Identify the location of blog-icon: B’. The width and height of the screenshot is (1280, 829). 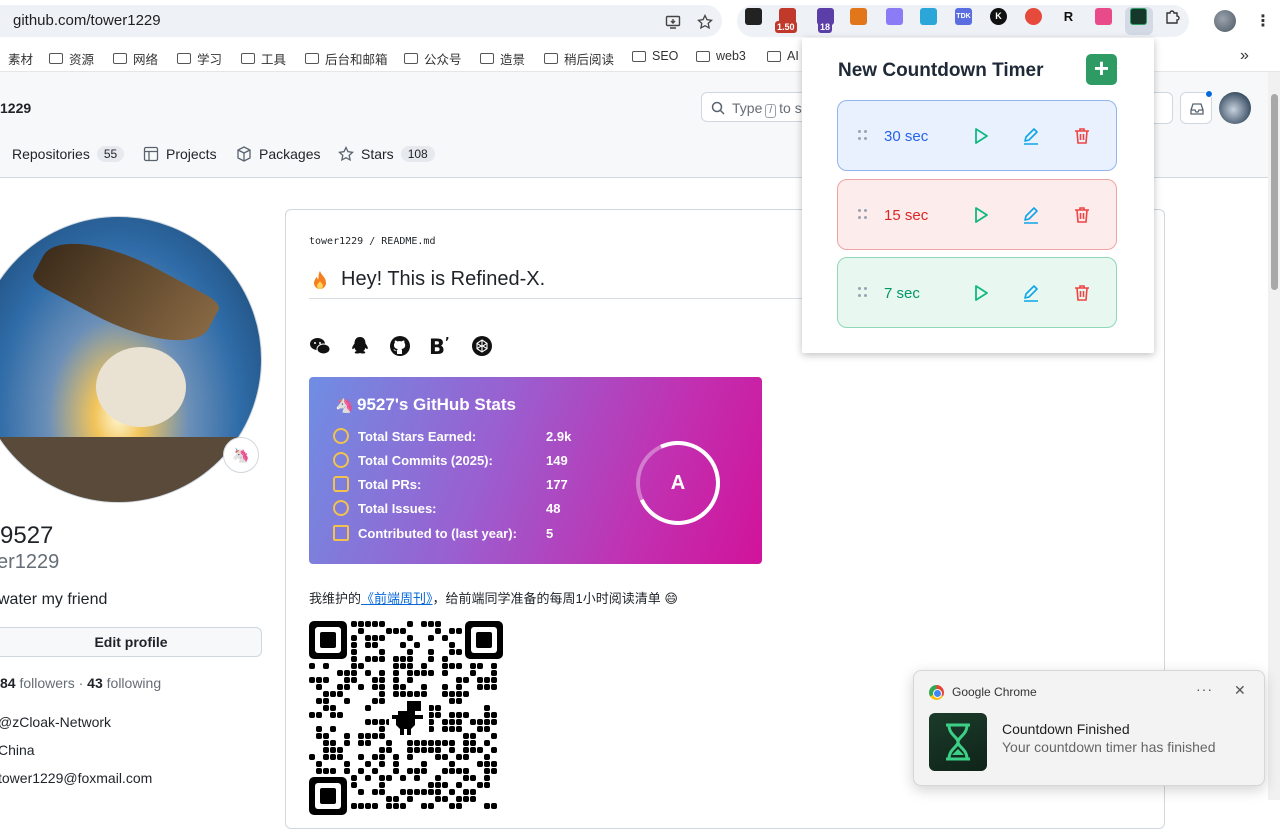
(442, 346).